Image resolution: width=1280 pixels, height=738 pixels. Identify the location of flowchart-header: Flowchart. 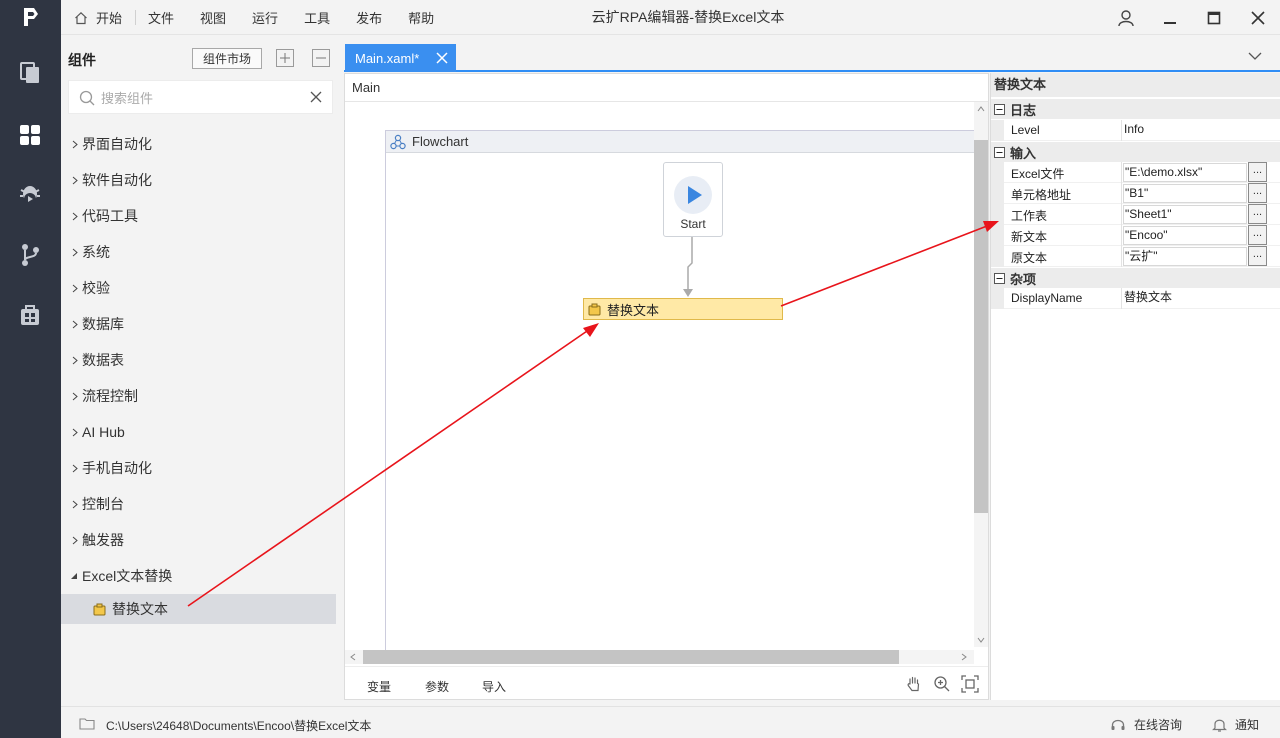
(682, 142).